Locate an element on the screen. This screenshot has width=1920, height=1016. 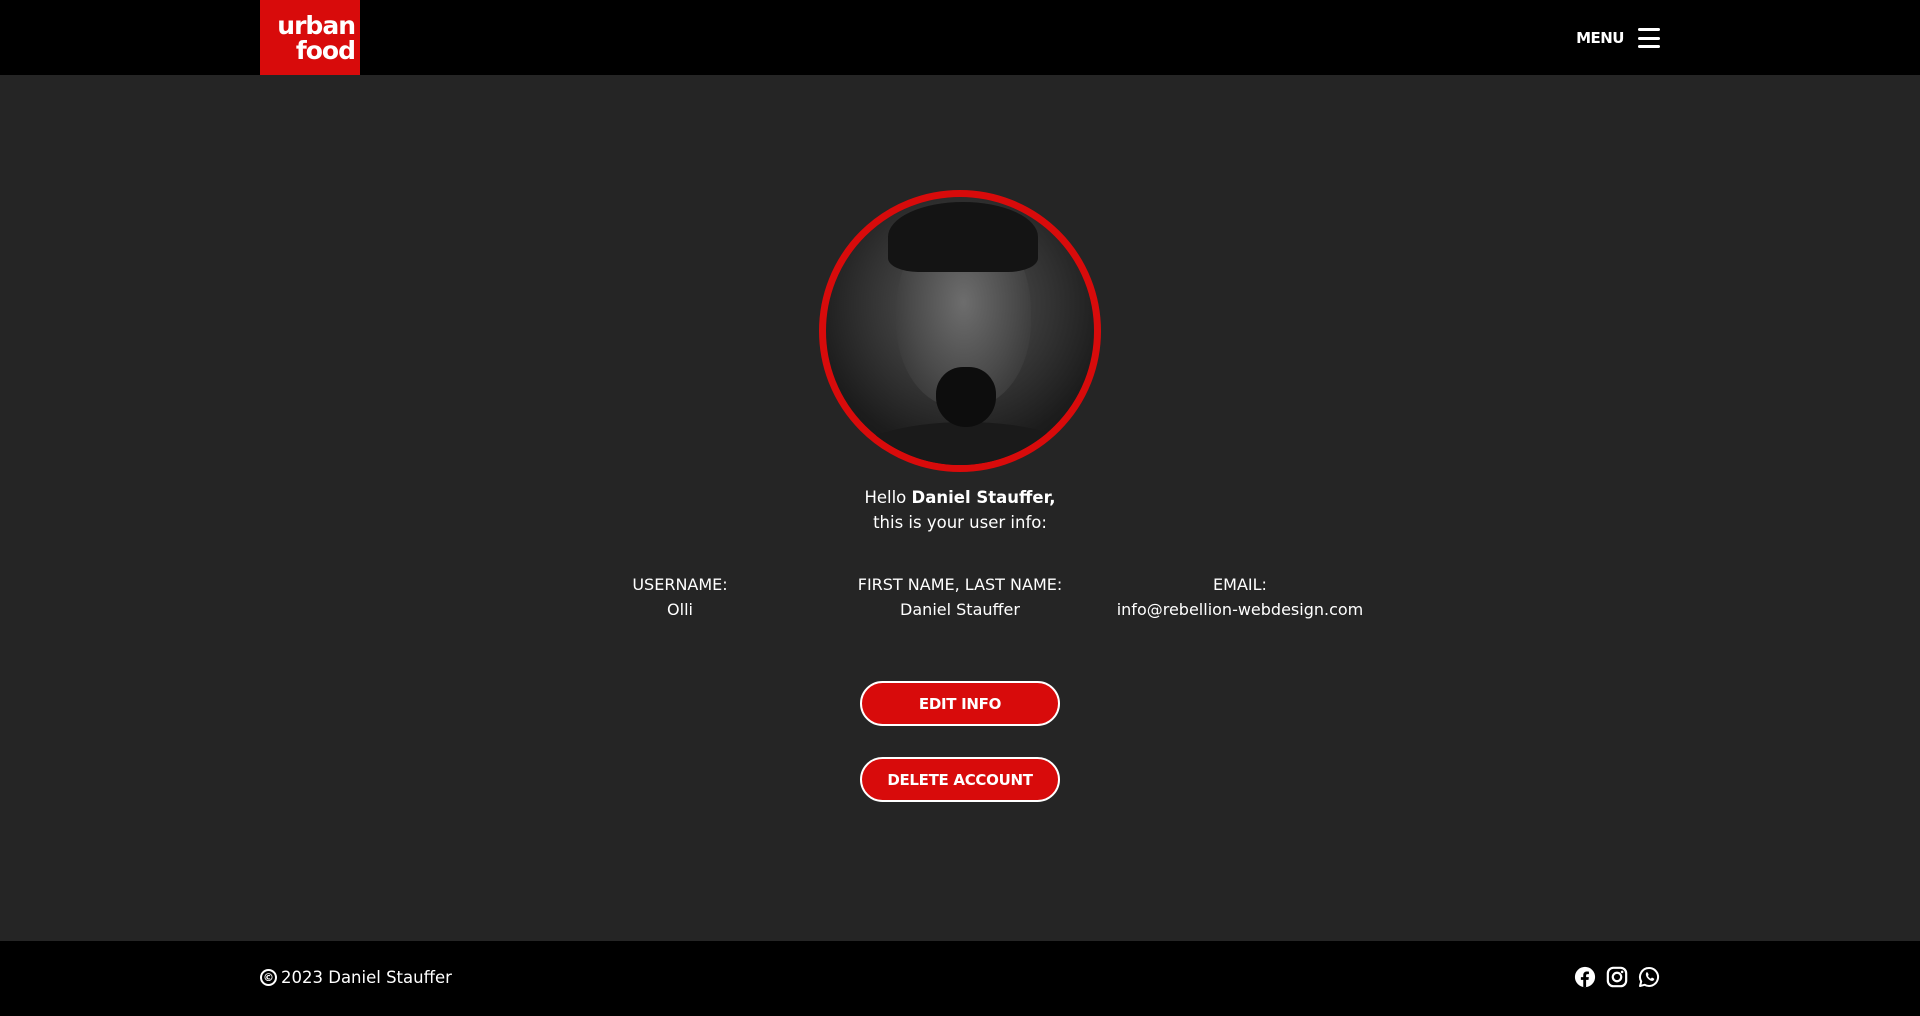
username-value: Olli is located at coordinates (680, 609).